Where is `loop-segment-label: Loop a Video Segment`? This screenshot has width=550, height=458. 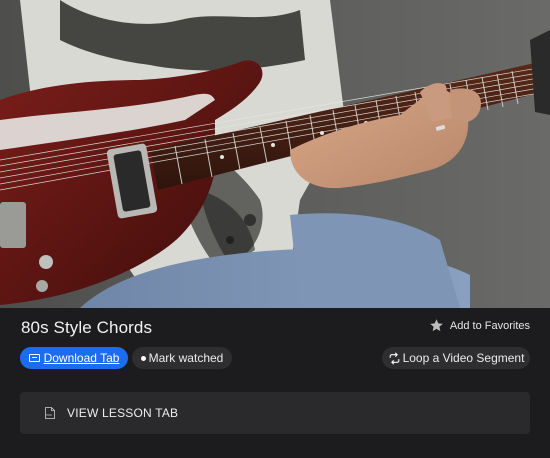 loop-segment-label: Loop a Video Segment is located at coordinates (463, 358).